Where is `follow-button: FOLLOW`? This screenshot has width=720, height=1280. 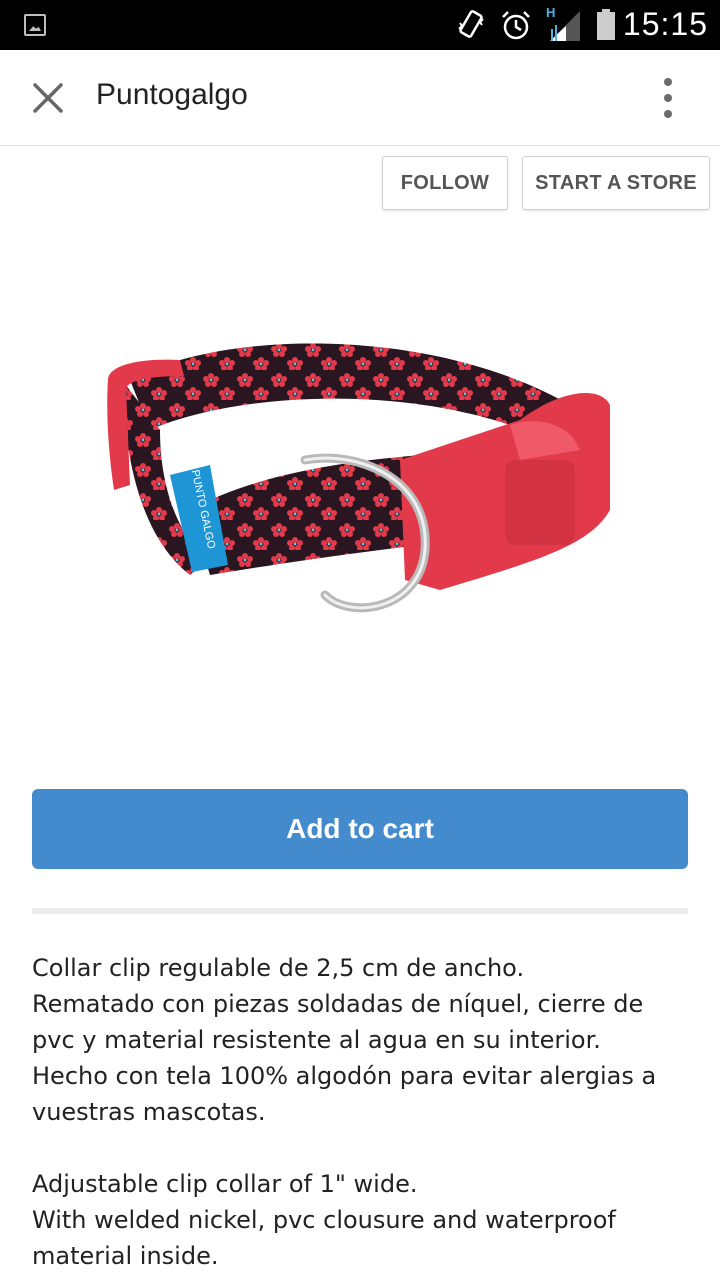 follow-button: FOLLOW is located at coordinates (445, 183).